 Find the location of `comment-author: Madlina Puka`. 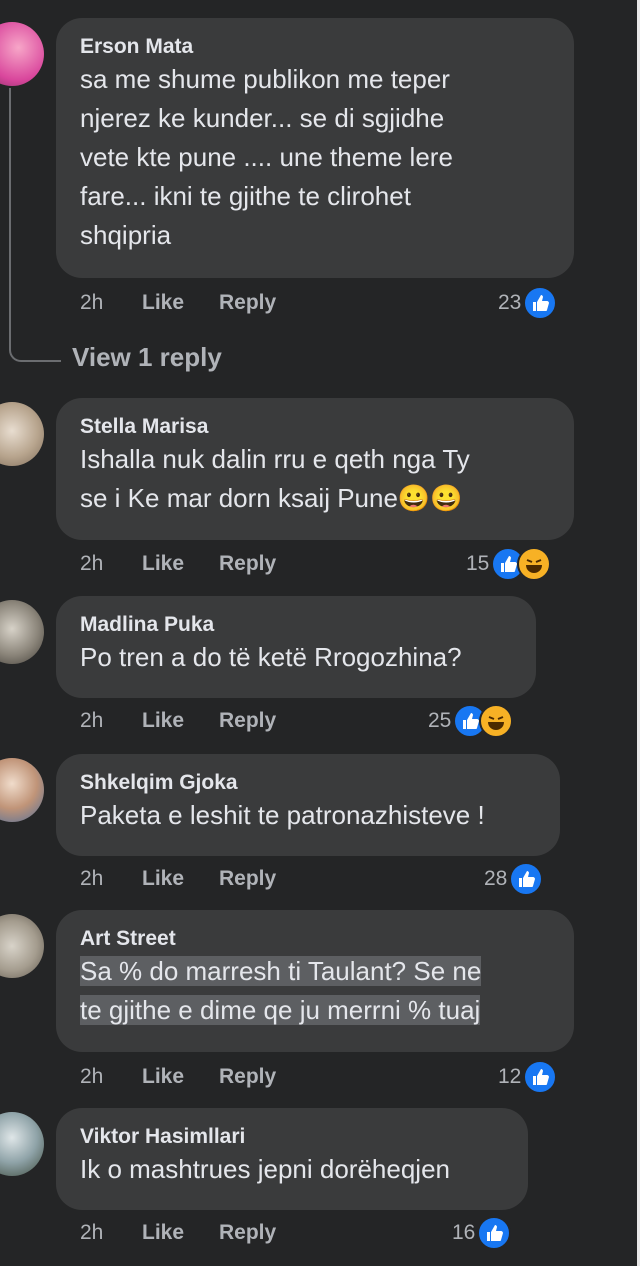

comment-author: Madlina Puka is located at coordinates (296, 625).